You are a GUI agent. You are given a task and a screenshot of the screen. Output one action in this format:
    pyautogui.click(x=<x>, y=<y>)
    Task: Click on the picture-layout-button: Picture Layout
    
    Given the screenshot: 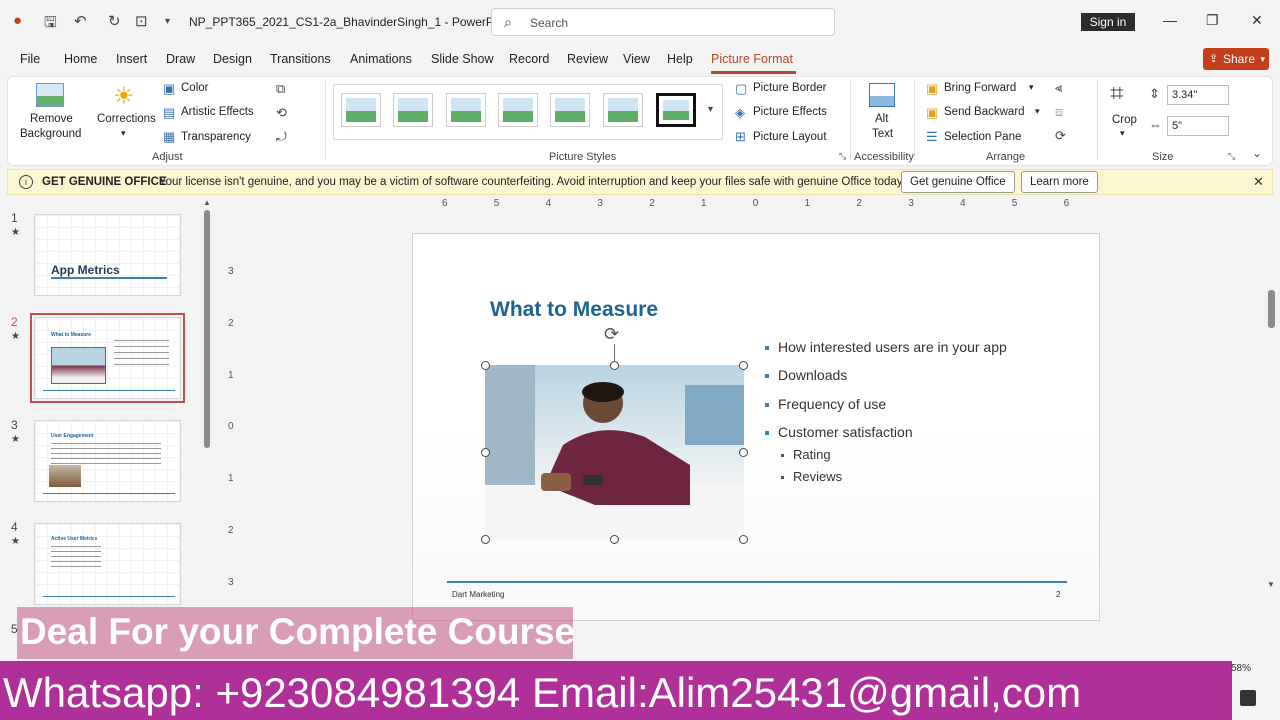 What is the action you would take?
    pyautogui.click(x=790, y=137)
    